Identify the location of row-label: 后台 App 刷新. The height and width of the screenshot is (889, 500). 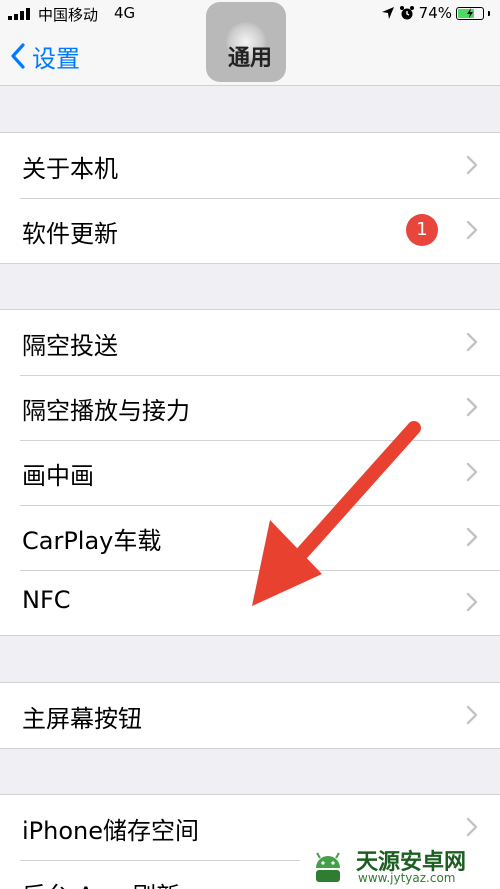
(101, 882).